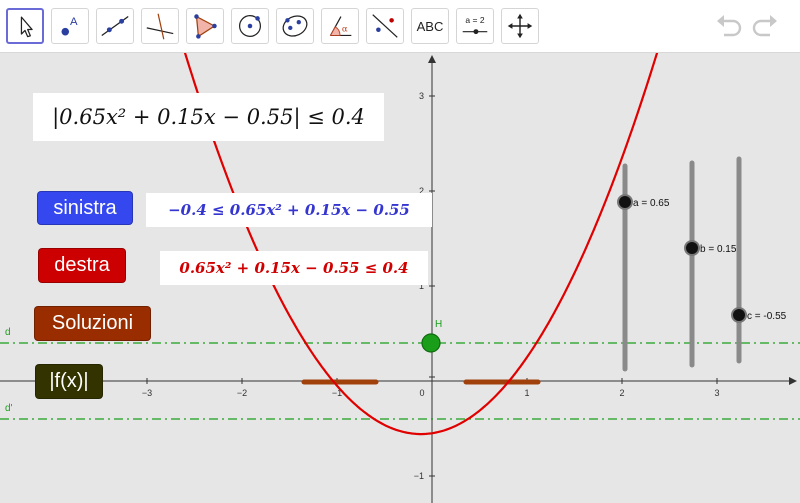 The height and width of the screenshot is (503, 800). I want to click on reflect-tool-button, so click(385, 26).